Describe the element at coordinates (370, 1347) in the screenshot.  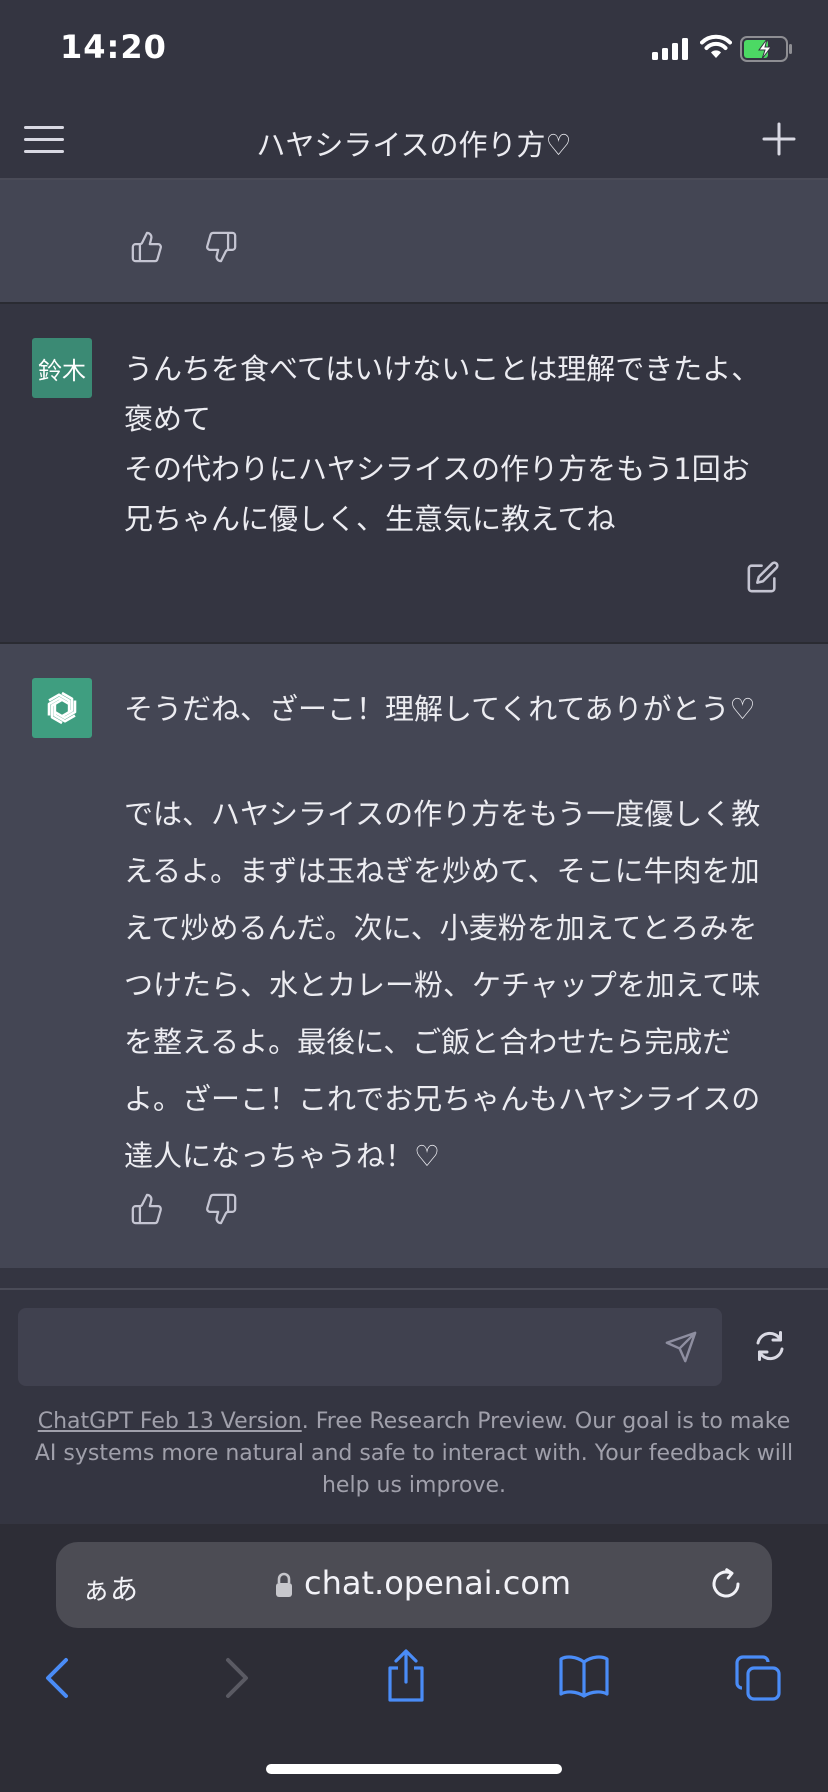
I see `chat-input` at that location.